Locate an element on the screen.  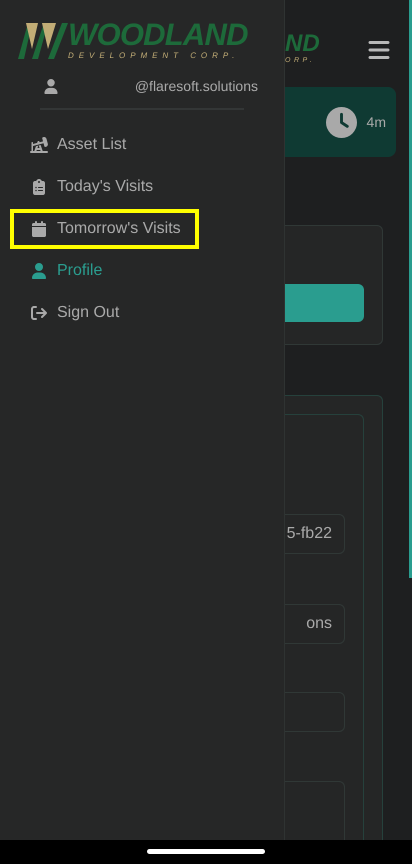
sign-out-icon is located at coordinates (39, 313).